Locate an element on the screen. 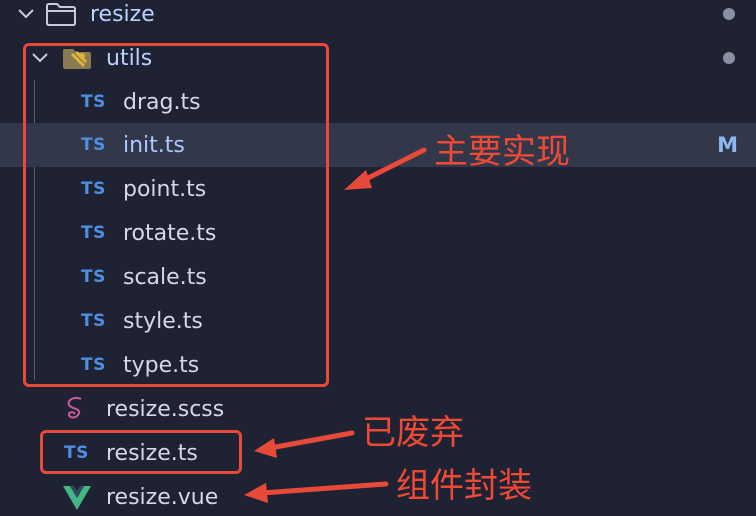 The height and width of the screenshot is (516, 756). annotation-deprecated: 已废弃 is located at coordinates (413, 433).